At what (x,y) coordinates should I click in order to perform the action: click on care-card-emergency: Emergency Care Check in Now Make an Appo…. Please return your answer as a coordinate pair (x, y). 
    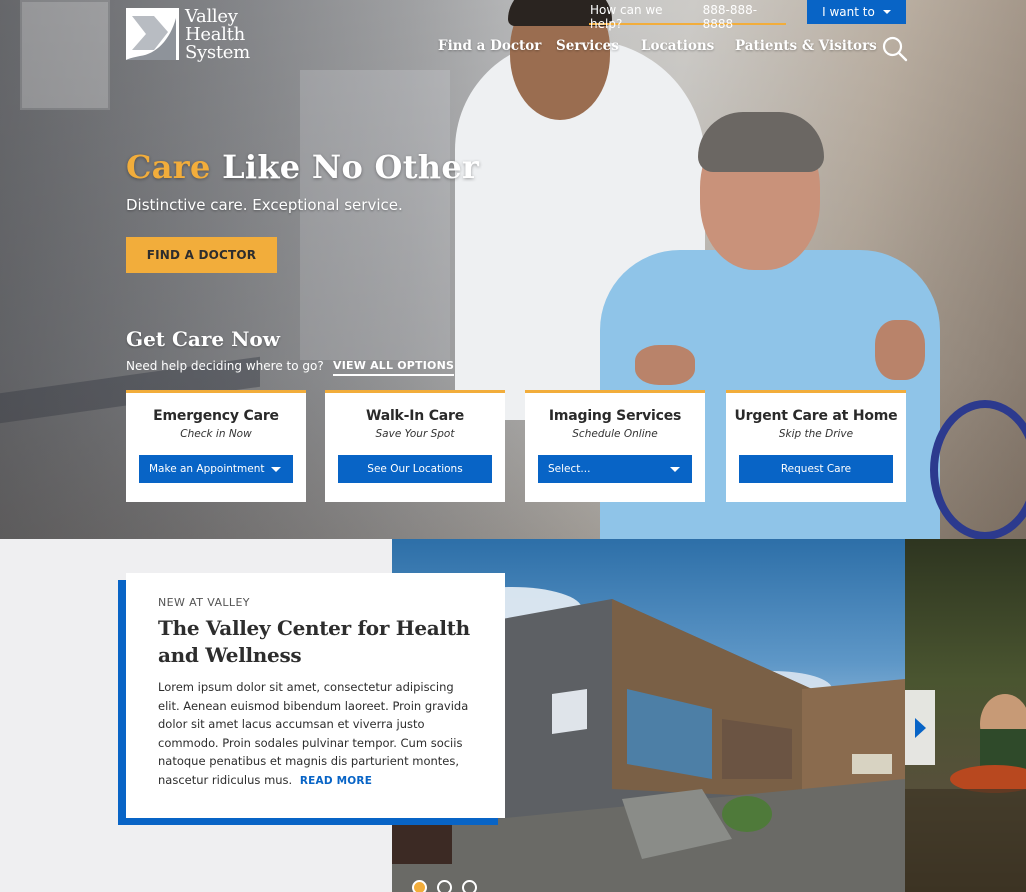
    Looking at the image, I should click on (216, 446).